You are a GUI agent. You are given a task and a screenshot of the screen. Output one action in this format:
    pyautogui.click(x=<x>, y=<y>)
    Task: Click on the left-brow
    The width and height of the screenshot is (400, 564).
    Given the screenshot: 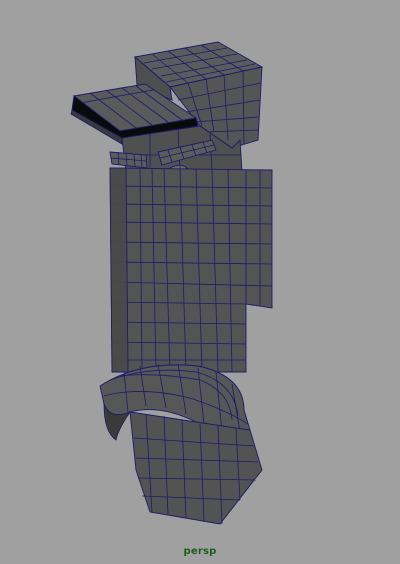 What is the action you would take?
    pyautogui.click(x=128, y=160)
    